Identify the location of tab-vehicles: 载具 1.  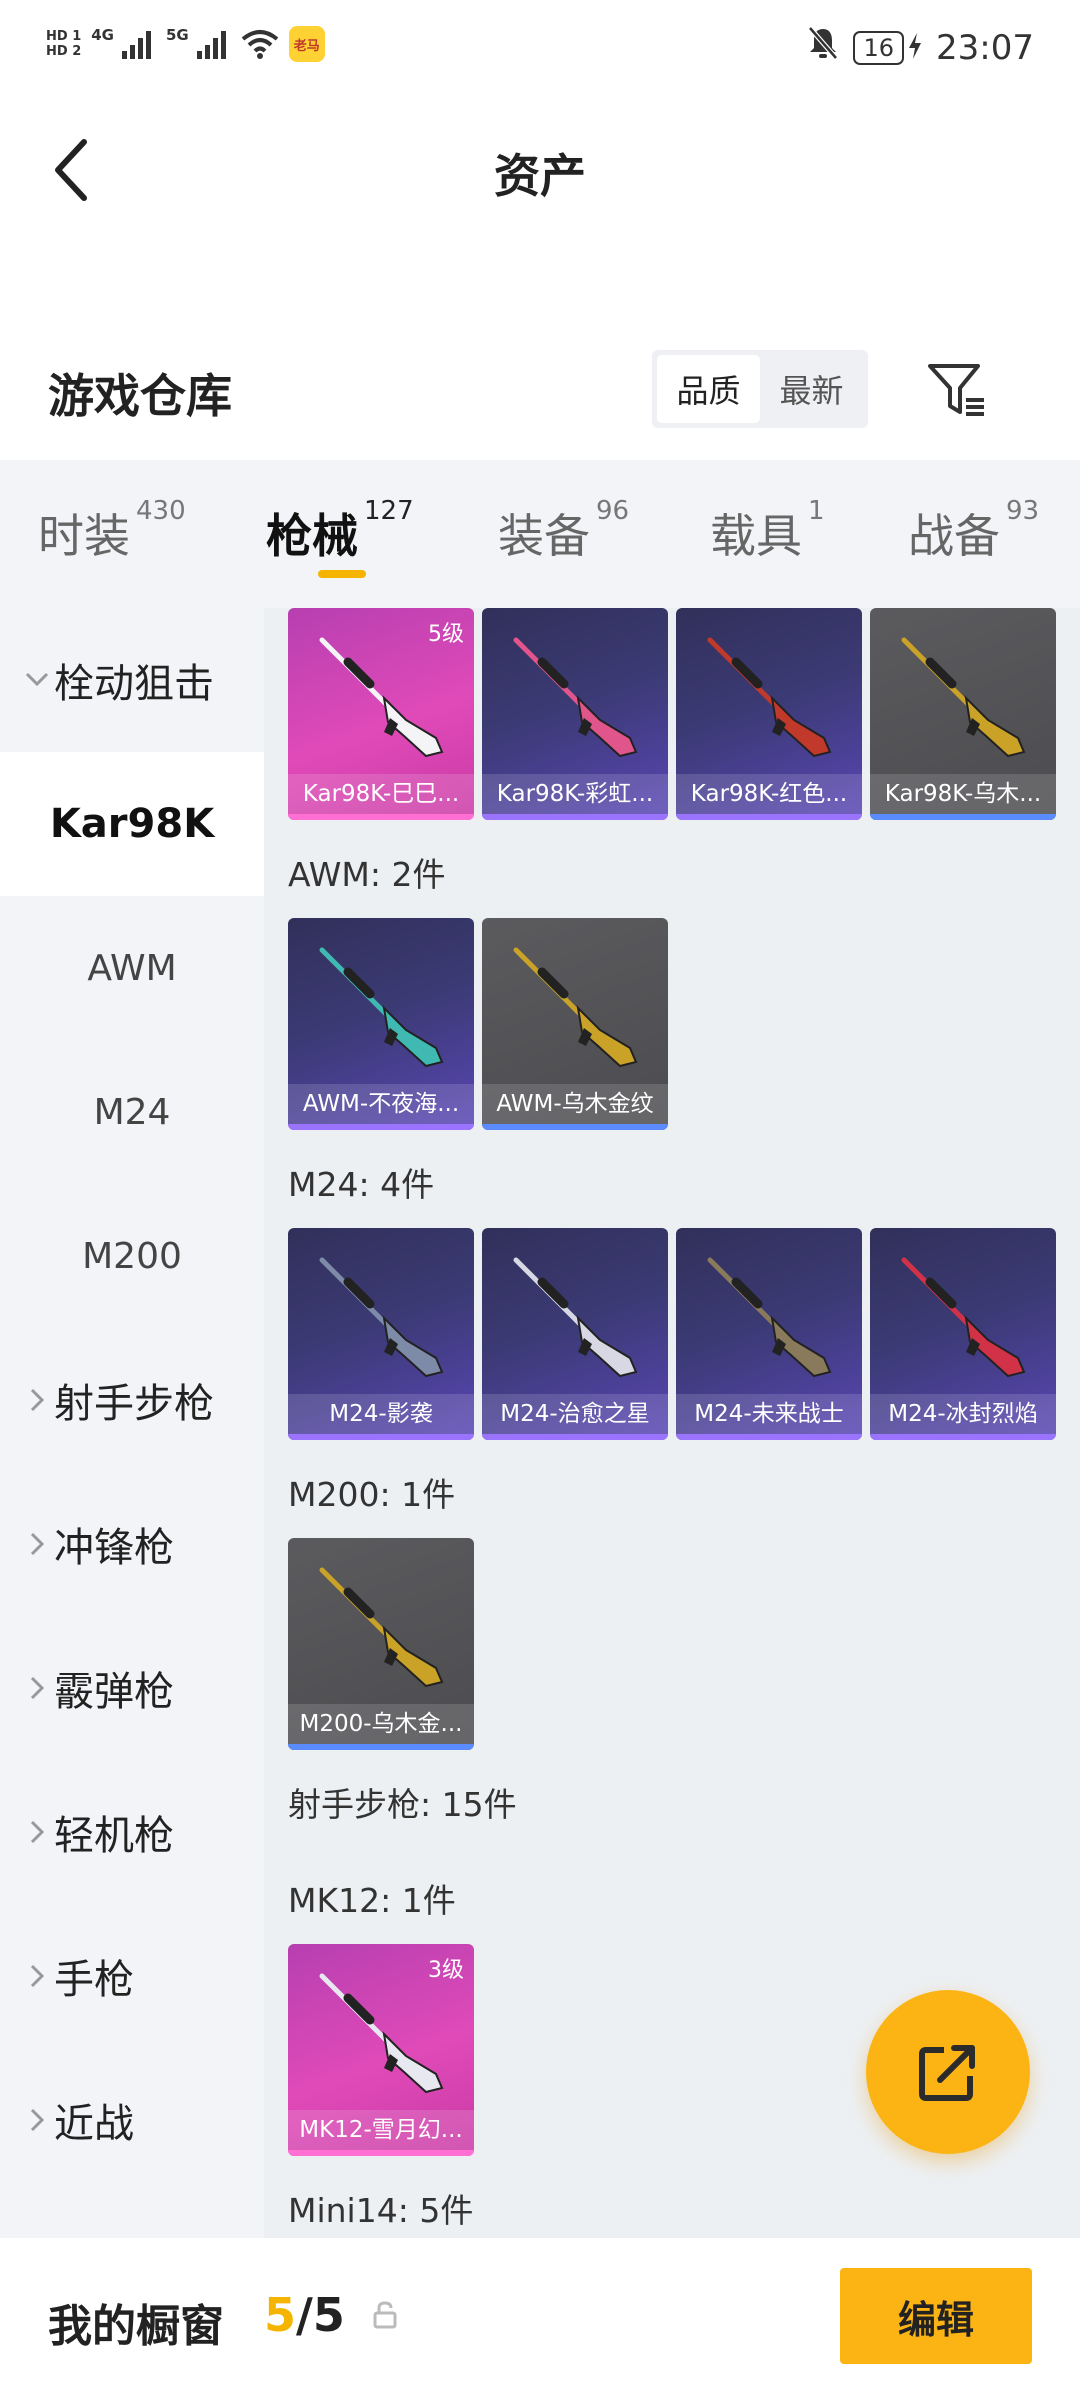
(767, 531).